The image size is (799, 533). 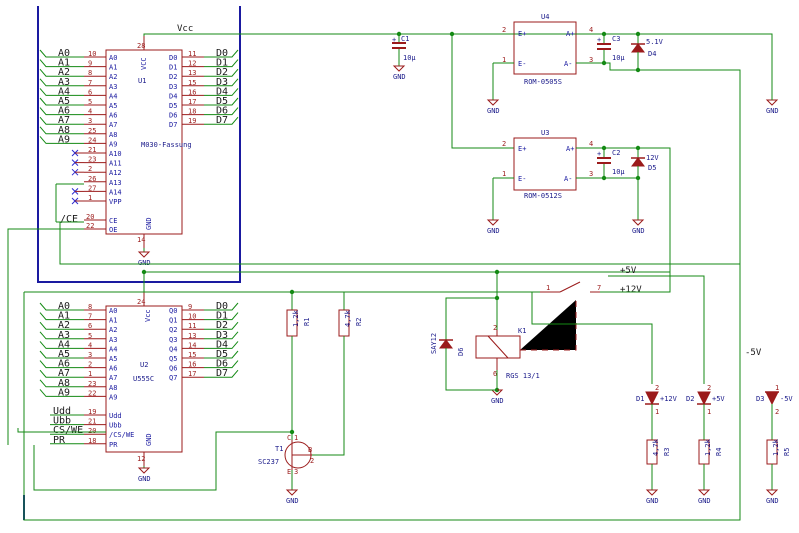 What do you see at coordinates (92, 188) in the screenshot?
I see `u1-upper-pin: 27` at bounding box center [92, 188].